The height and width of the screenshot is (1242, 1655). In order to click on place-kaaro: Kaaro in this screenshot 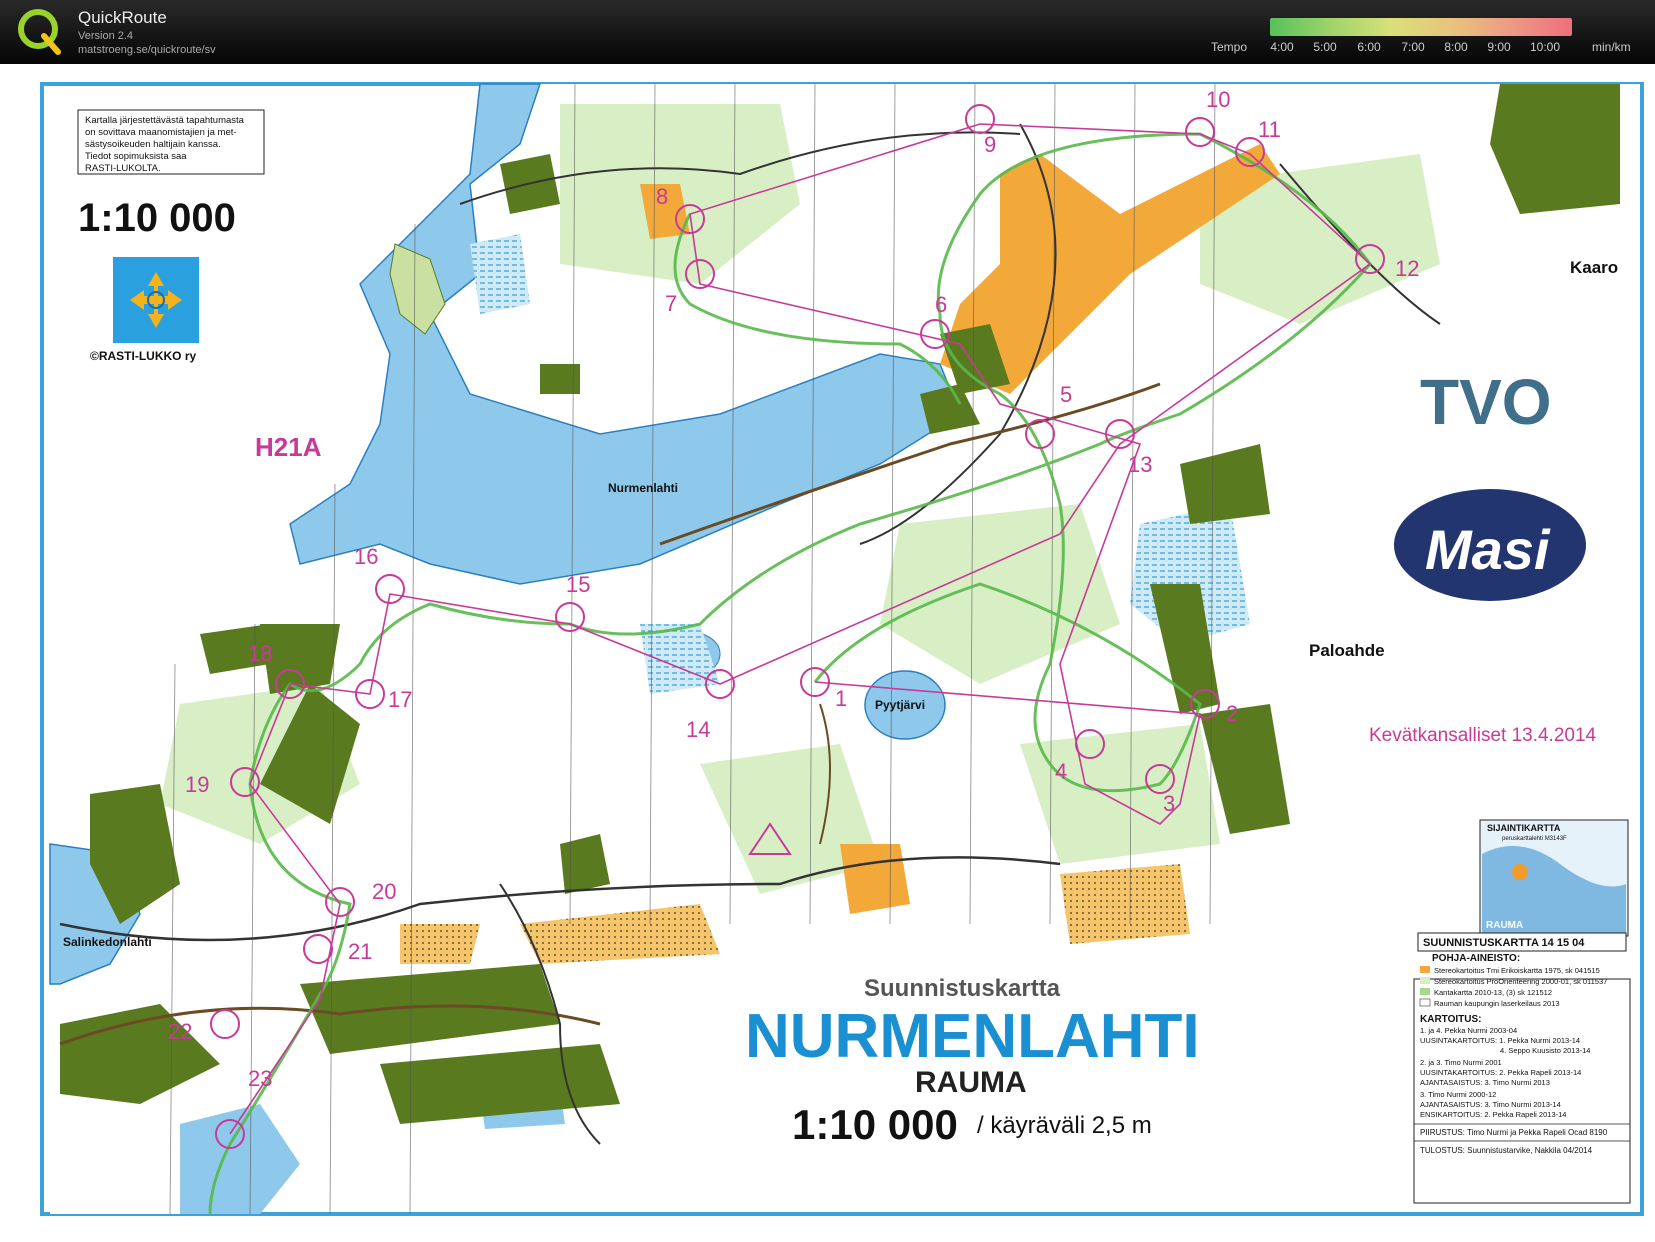, I will do `click(1594, 267)`.